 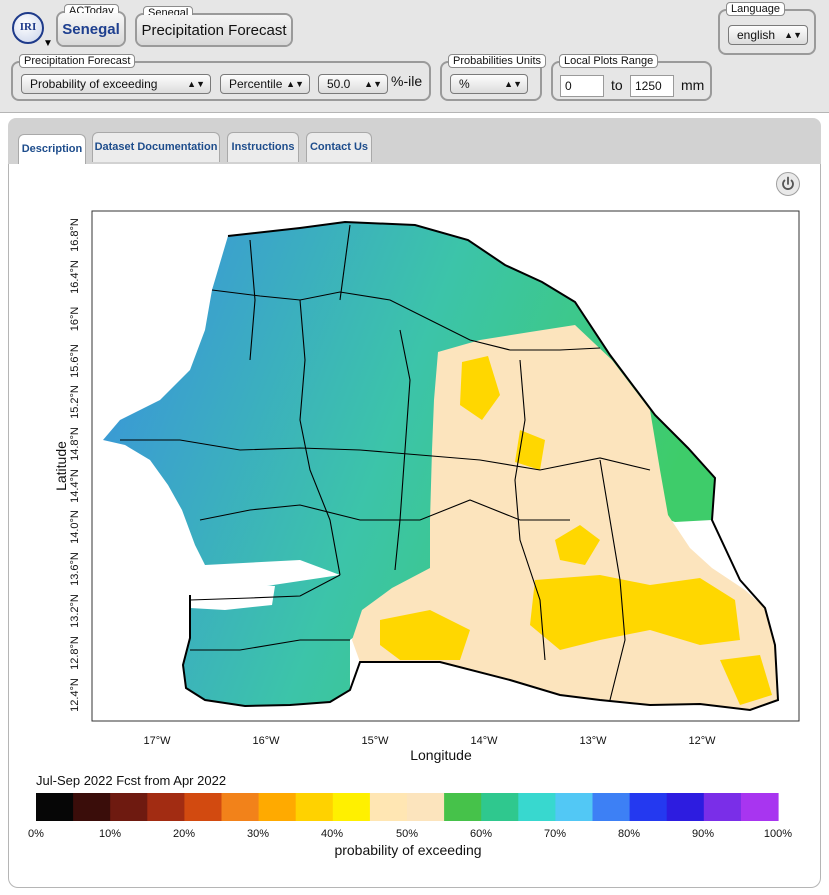 I want to click on colorbar-tick: 50%, so click(x=407, y=834).